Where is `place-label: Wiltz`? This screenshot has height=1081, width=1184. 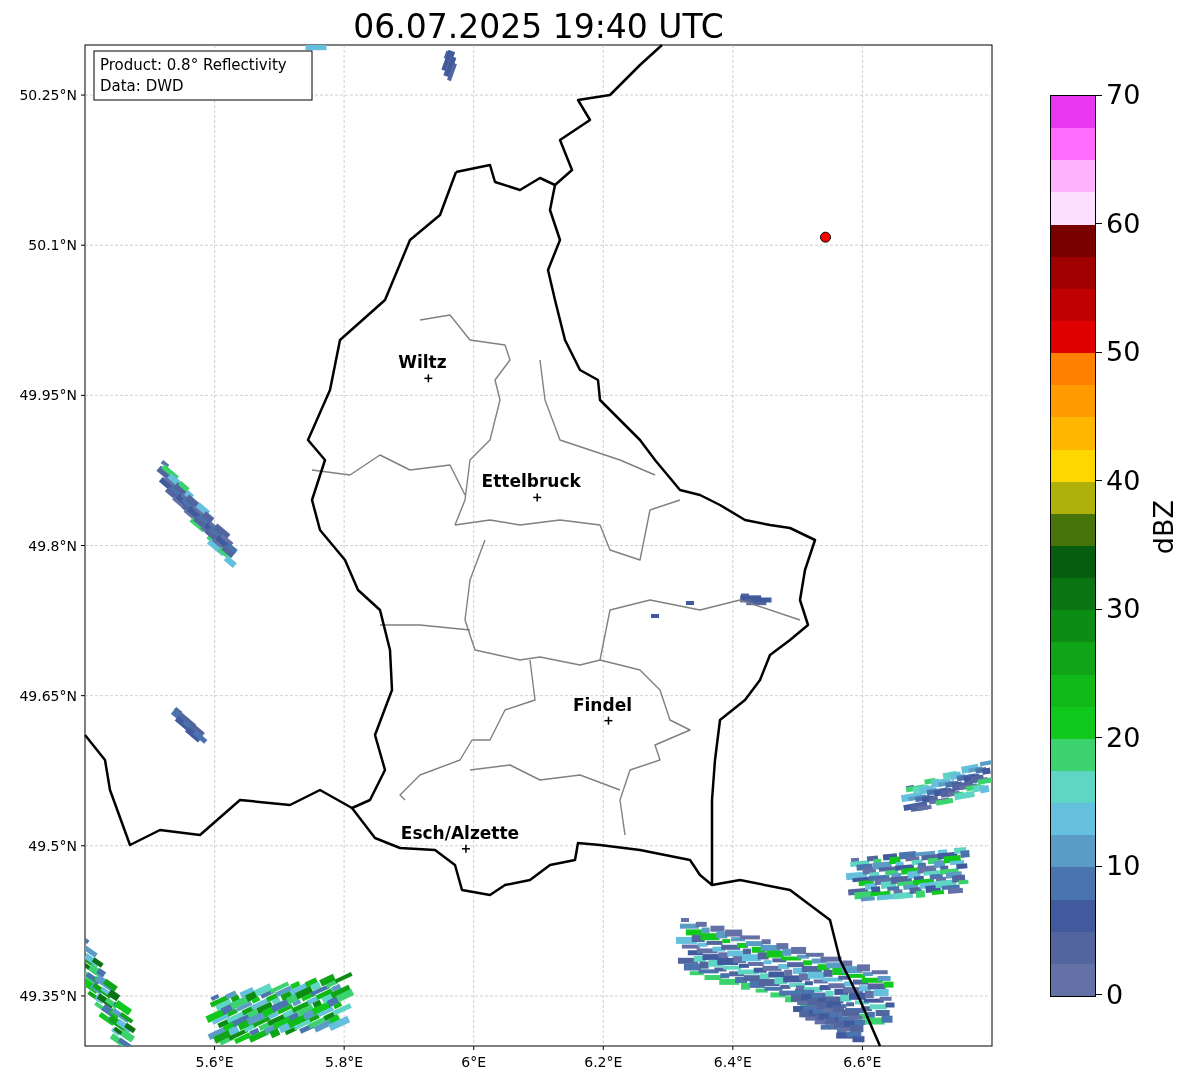
place-label: Wiltz is located at coordinates (422, 362).